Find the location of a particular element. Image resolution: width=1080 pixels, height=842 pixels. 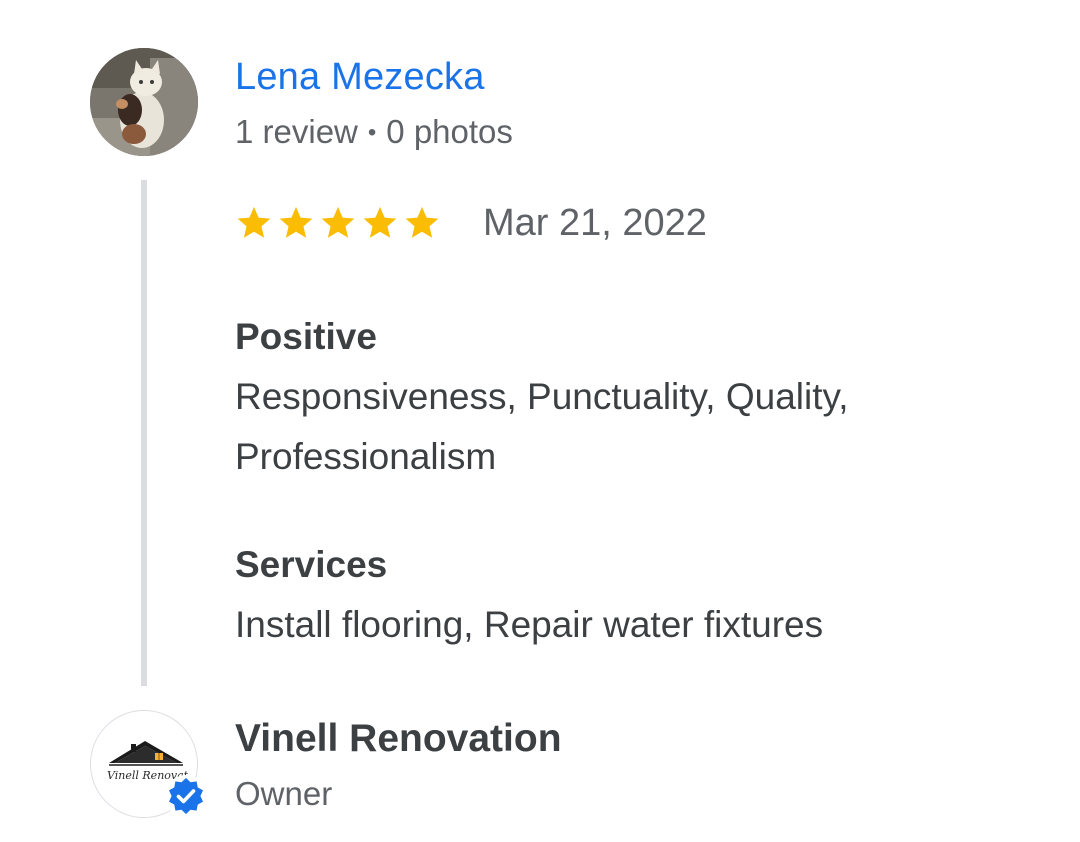

photos-count: 0 photos is located at coordinates (449, 131).